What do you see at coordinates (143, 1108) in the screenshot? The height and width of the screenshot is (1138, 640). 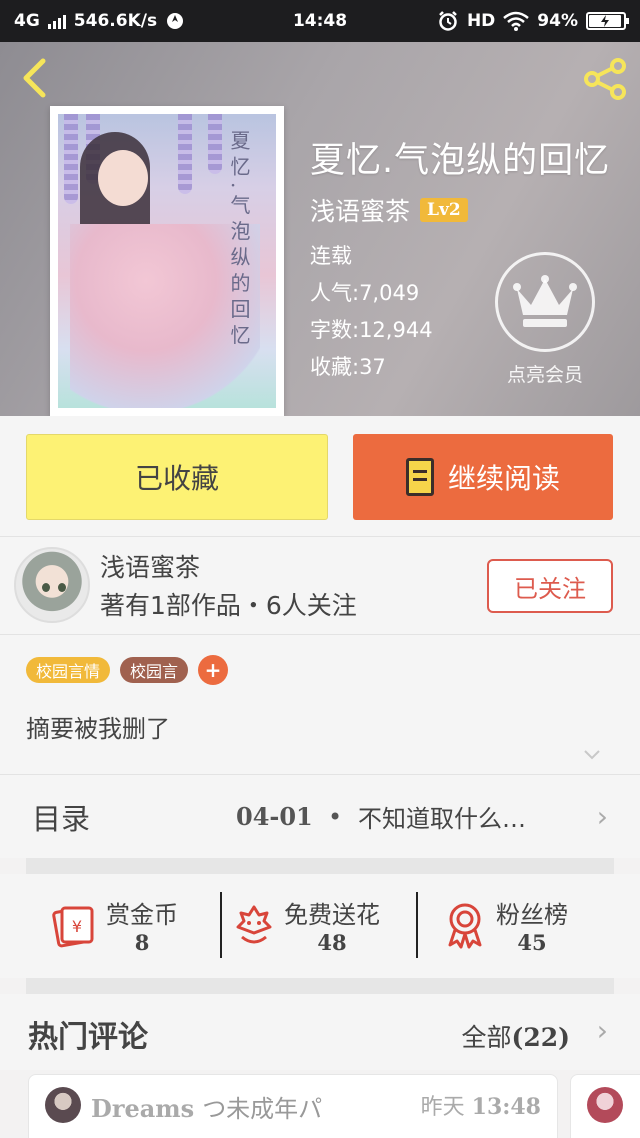 I see `commenter-username: Dreams` at bounding box center [143, 1108].